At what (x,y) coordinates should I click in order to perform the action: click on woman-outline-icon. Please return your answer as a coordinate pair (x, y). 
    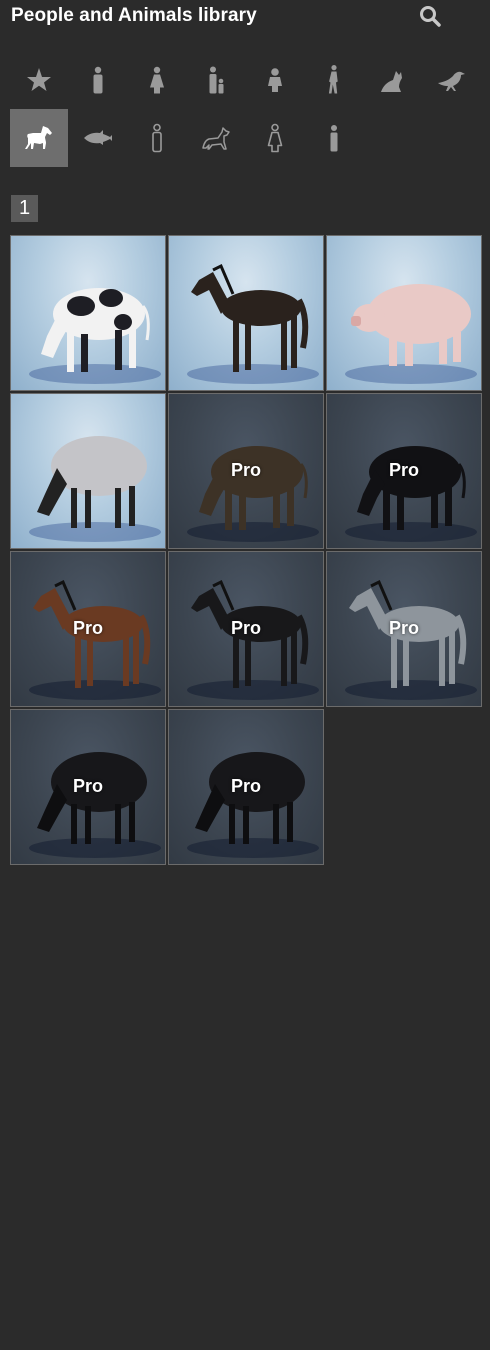
    Looking at the image, I should click on (275, 138).